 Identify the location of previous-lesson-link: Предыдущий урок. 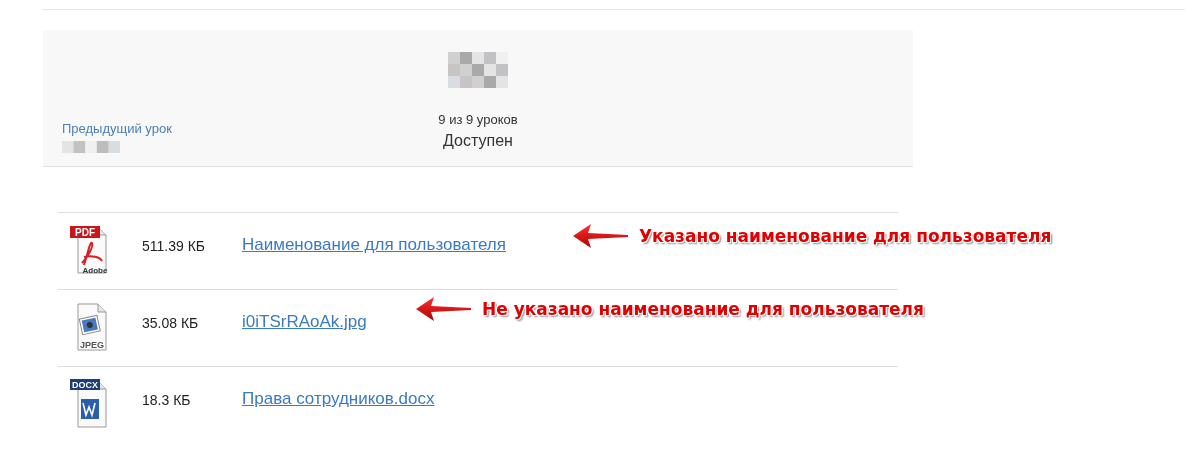
(201, 128).